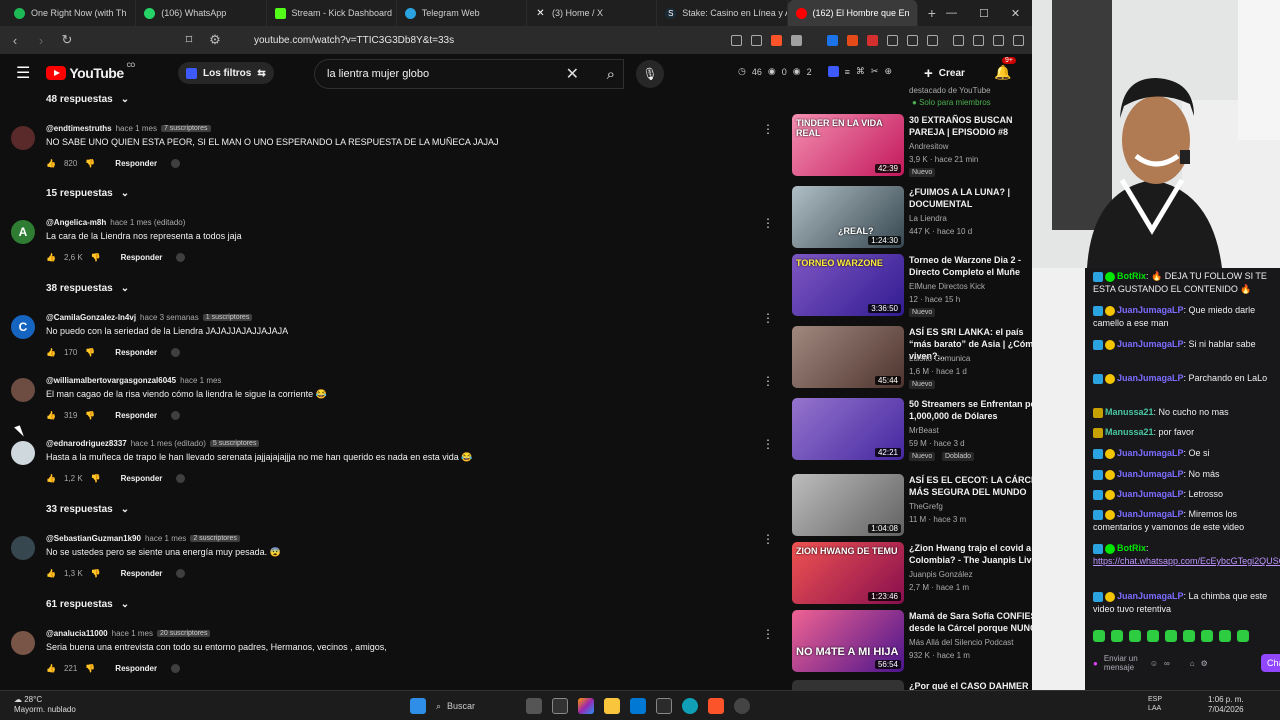 This screenshot has width=1280, height=720. I want to click on list-icon: ≡, so click(847, 72).